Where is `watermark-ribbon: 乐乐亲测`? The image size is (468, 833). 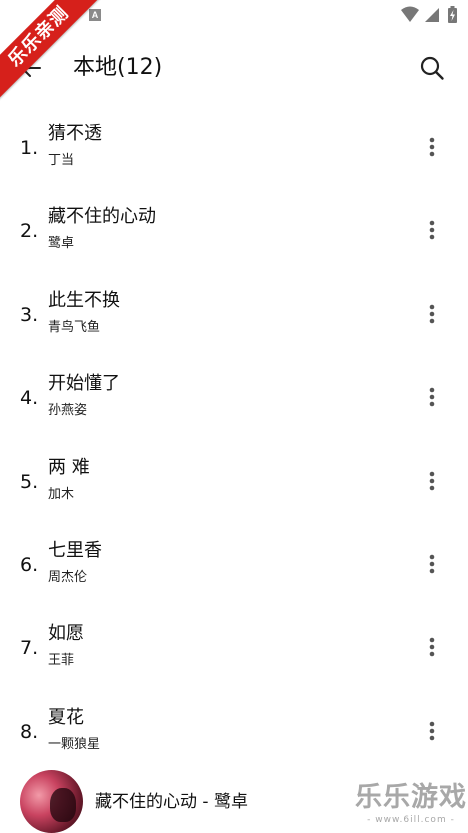 watermark-ribbon: 乐乐亲测 is located at coordinates (55, 55).